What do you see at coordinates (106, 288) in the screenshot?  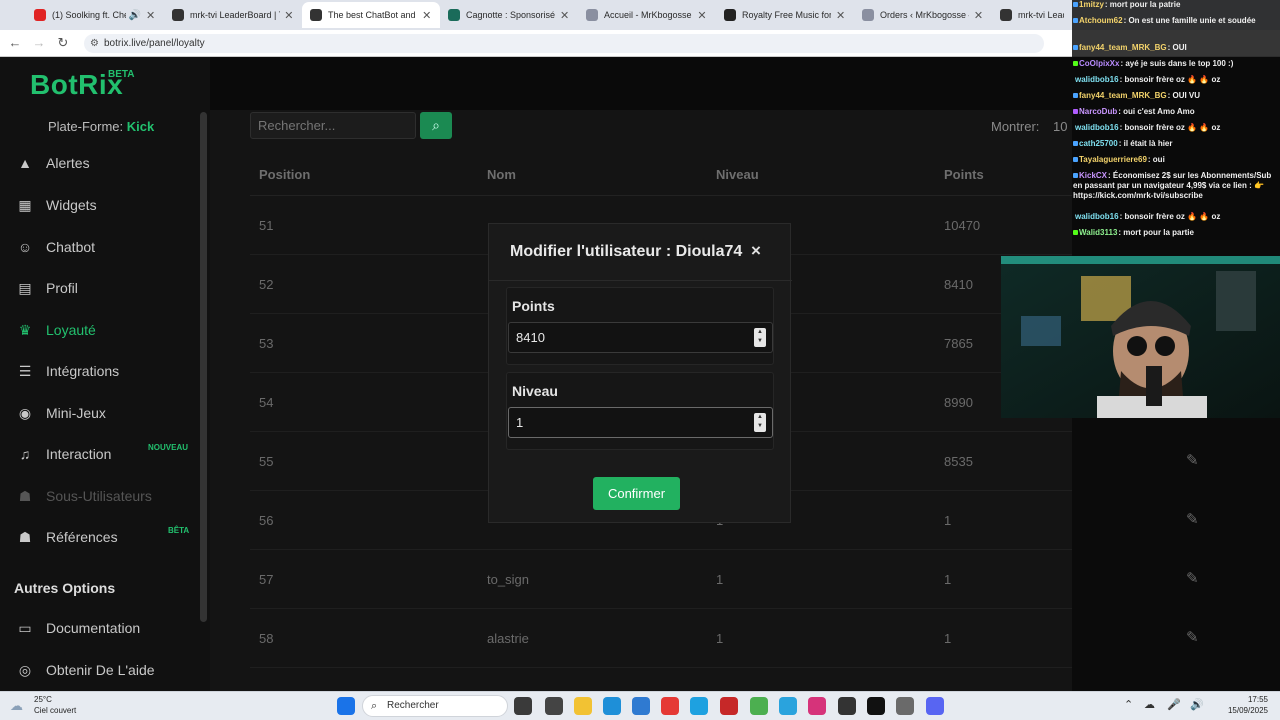 I see `sidebar-item-profil: ▤ Profil` at bounding box center [106, 288].